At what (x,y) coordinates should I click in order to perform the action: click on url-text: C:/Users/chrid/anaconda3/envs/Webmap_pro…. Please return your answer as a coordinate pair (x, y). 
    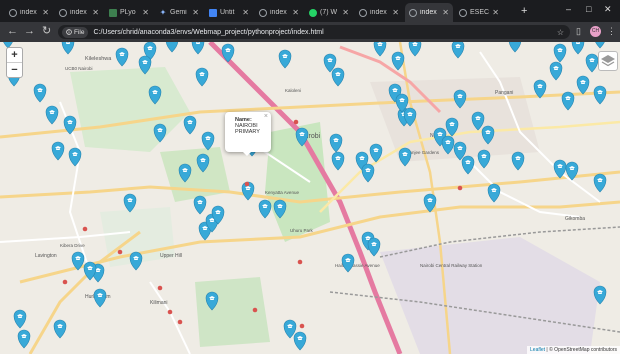
    Looking at the image, I should click on (208, 32).